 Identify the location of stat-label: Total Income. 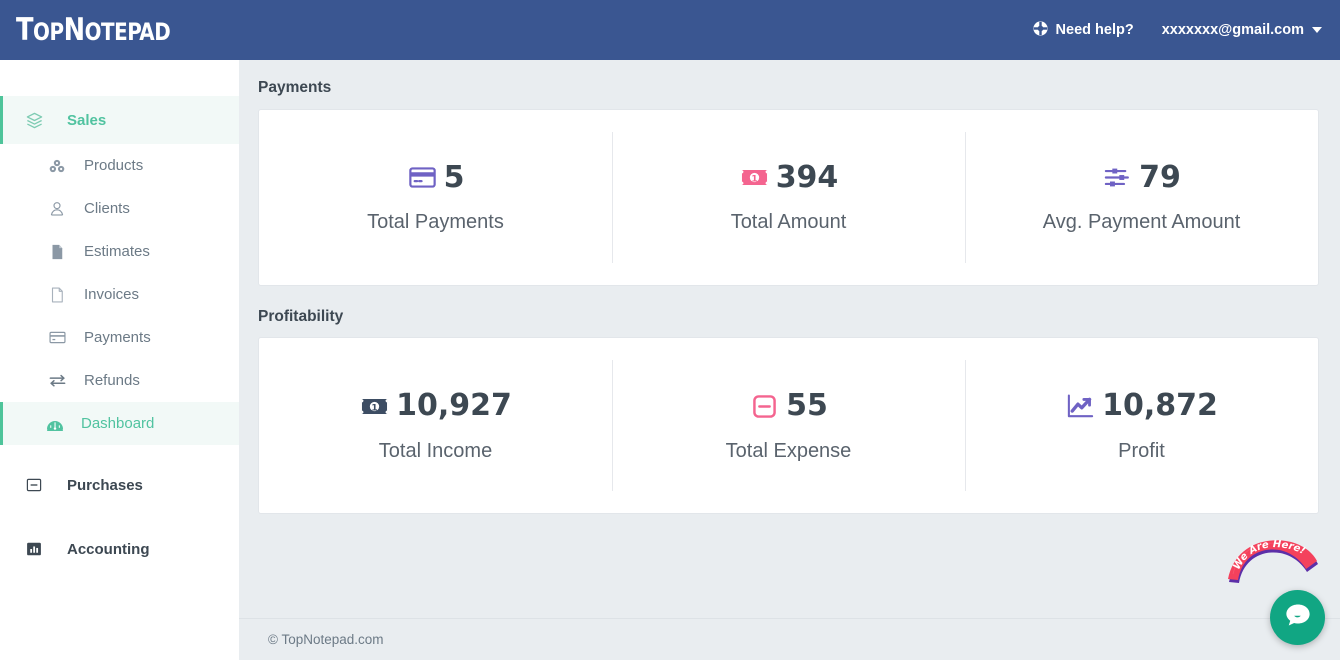
(435, 450).